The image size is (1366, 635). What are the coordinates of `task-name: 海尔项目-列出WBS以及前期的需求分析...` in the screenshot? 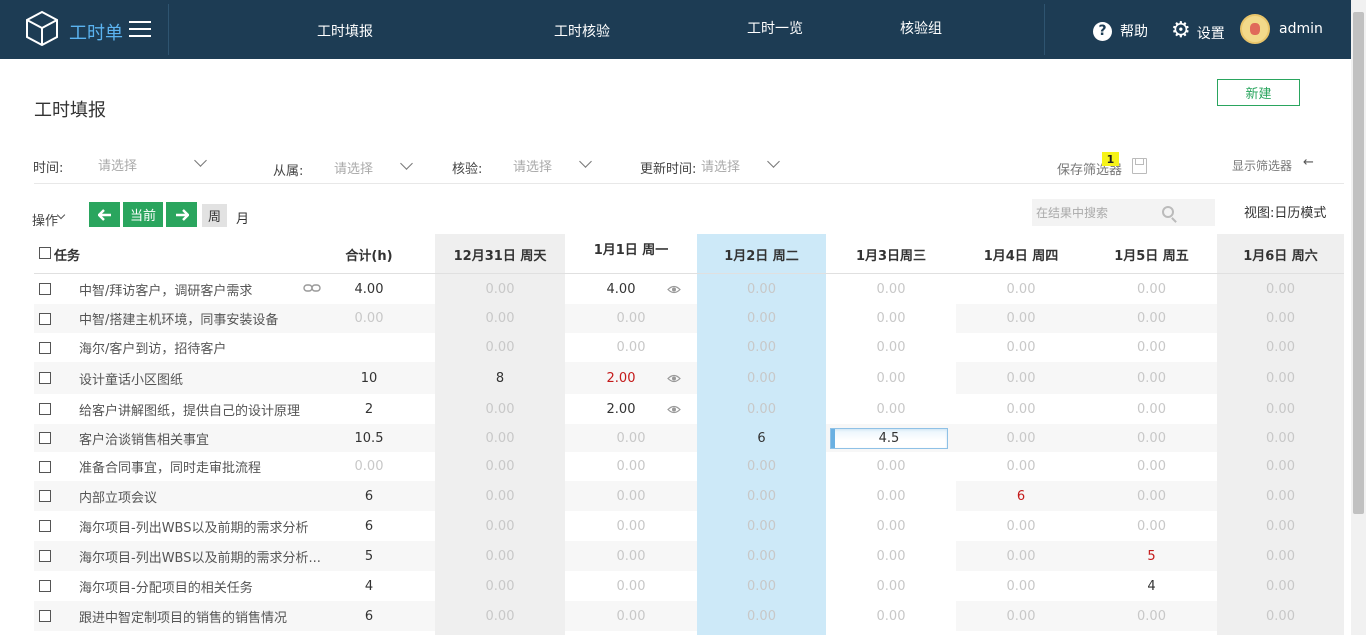 It's located at (200, 556).